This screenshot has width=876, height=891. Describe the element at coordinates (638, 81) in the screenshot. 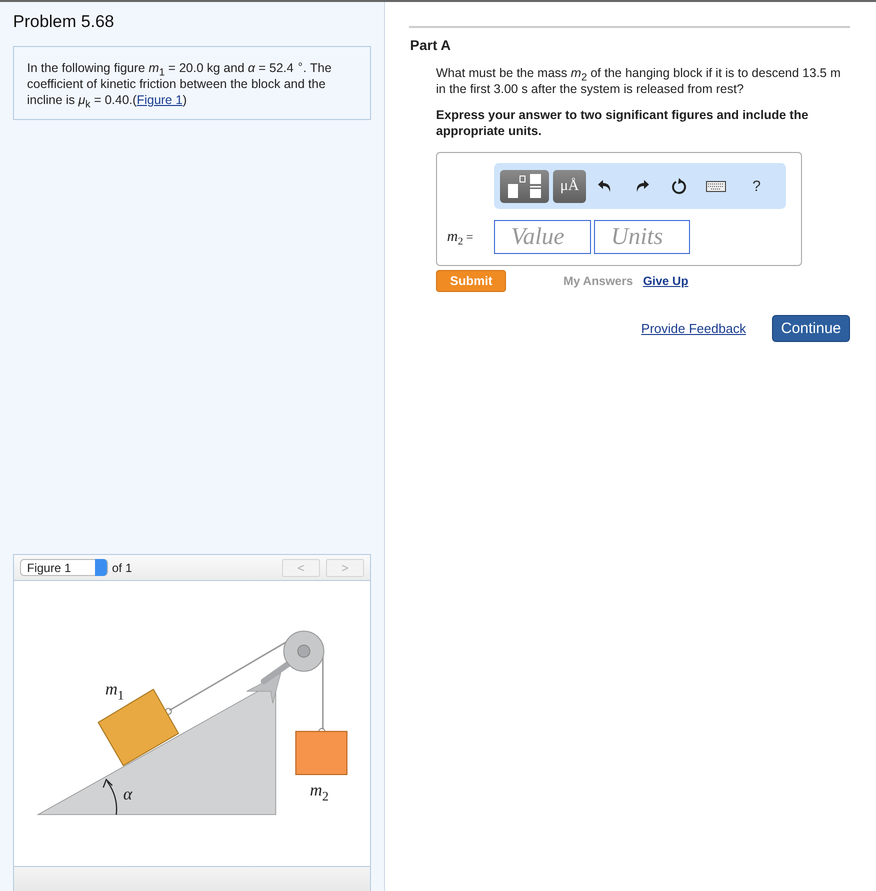

I see `question-text: What must be the mass m$_{2}$ of the hanging block if it is to descend 13.5 m in the first 3.00 s after the system is released from rest?` at that location.